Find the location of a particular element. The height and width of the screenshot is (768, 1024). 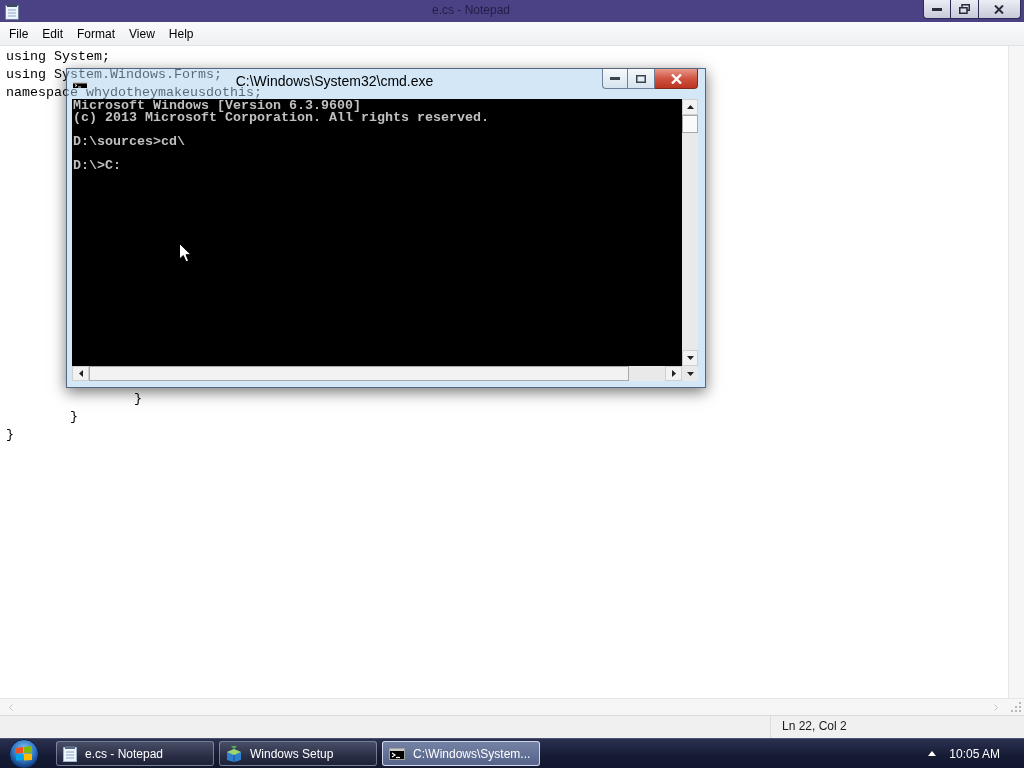

console-line: D:\>C: is located at coordinates (97, 166).